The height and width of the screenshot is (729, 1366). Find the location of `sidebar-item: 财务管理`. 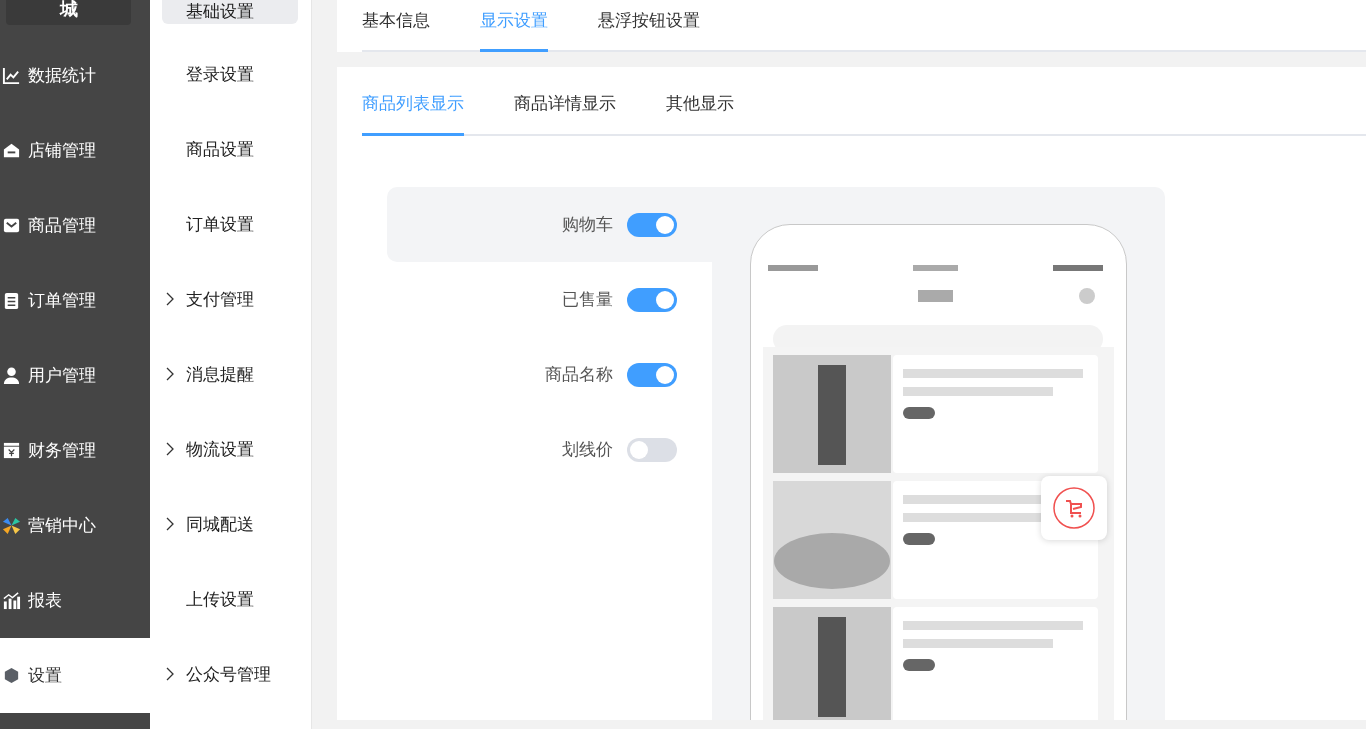

sidebar-item: 财务管理 is located at coordinates (75, 450).